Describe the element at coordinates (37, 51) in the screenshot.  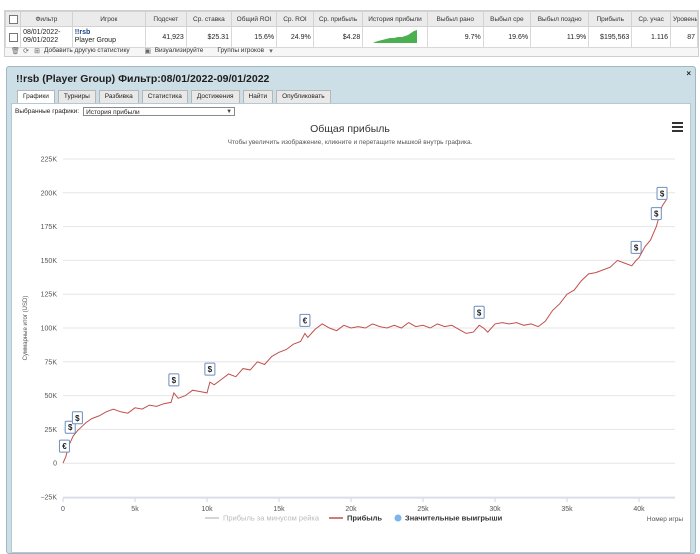
I see `add-icon: ⊞` at that location.